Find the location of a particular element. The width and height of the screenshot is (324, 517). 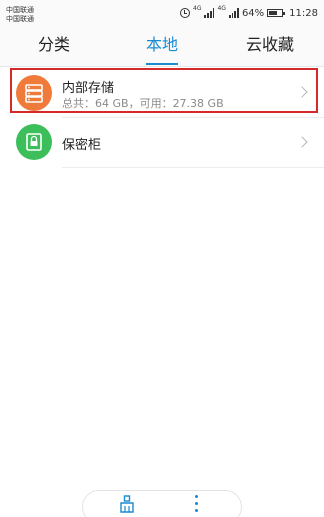

status-indicators: 4G 4G 64% 11:28 is located at coordinates (249, 13).